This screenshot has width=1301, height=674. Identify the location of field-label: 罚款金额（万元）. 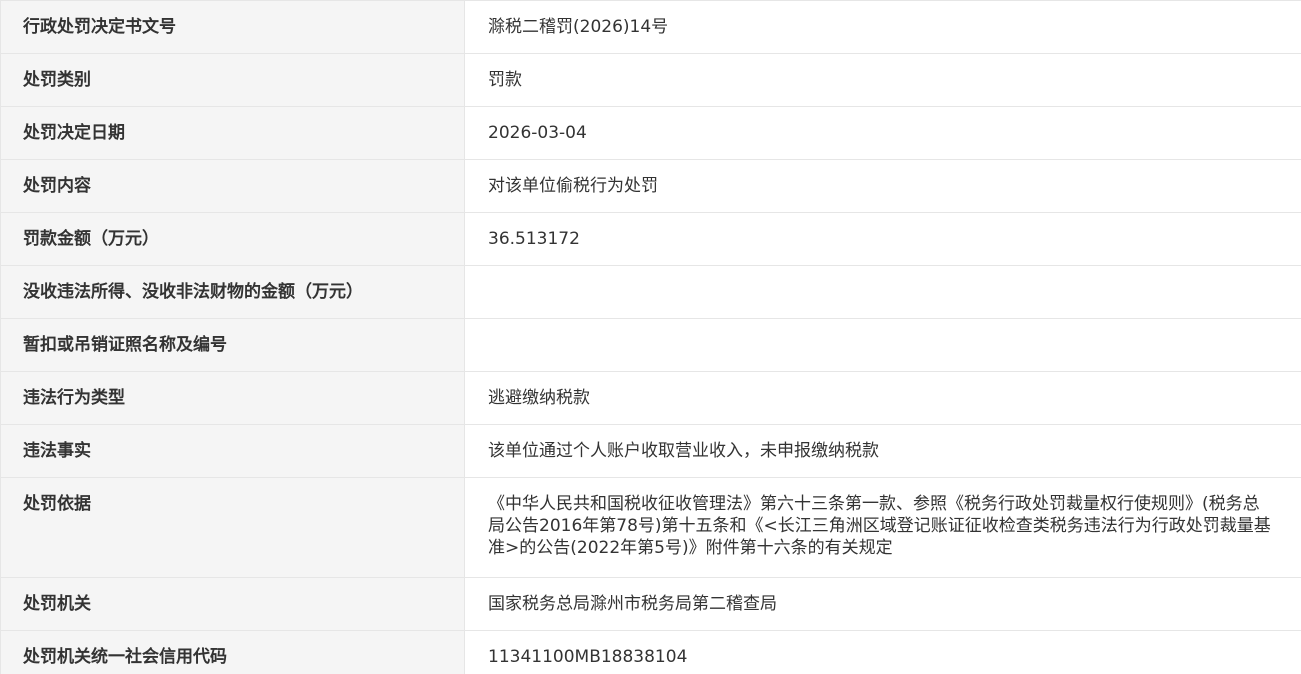
(232, 239).